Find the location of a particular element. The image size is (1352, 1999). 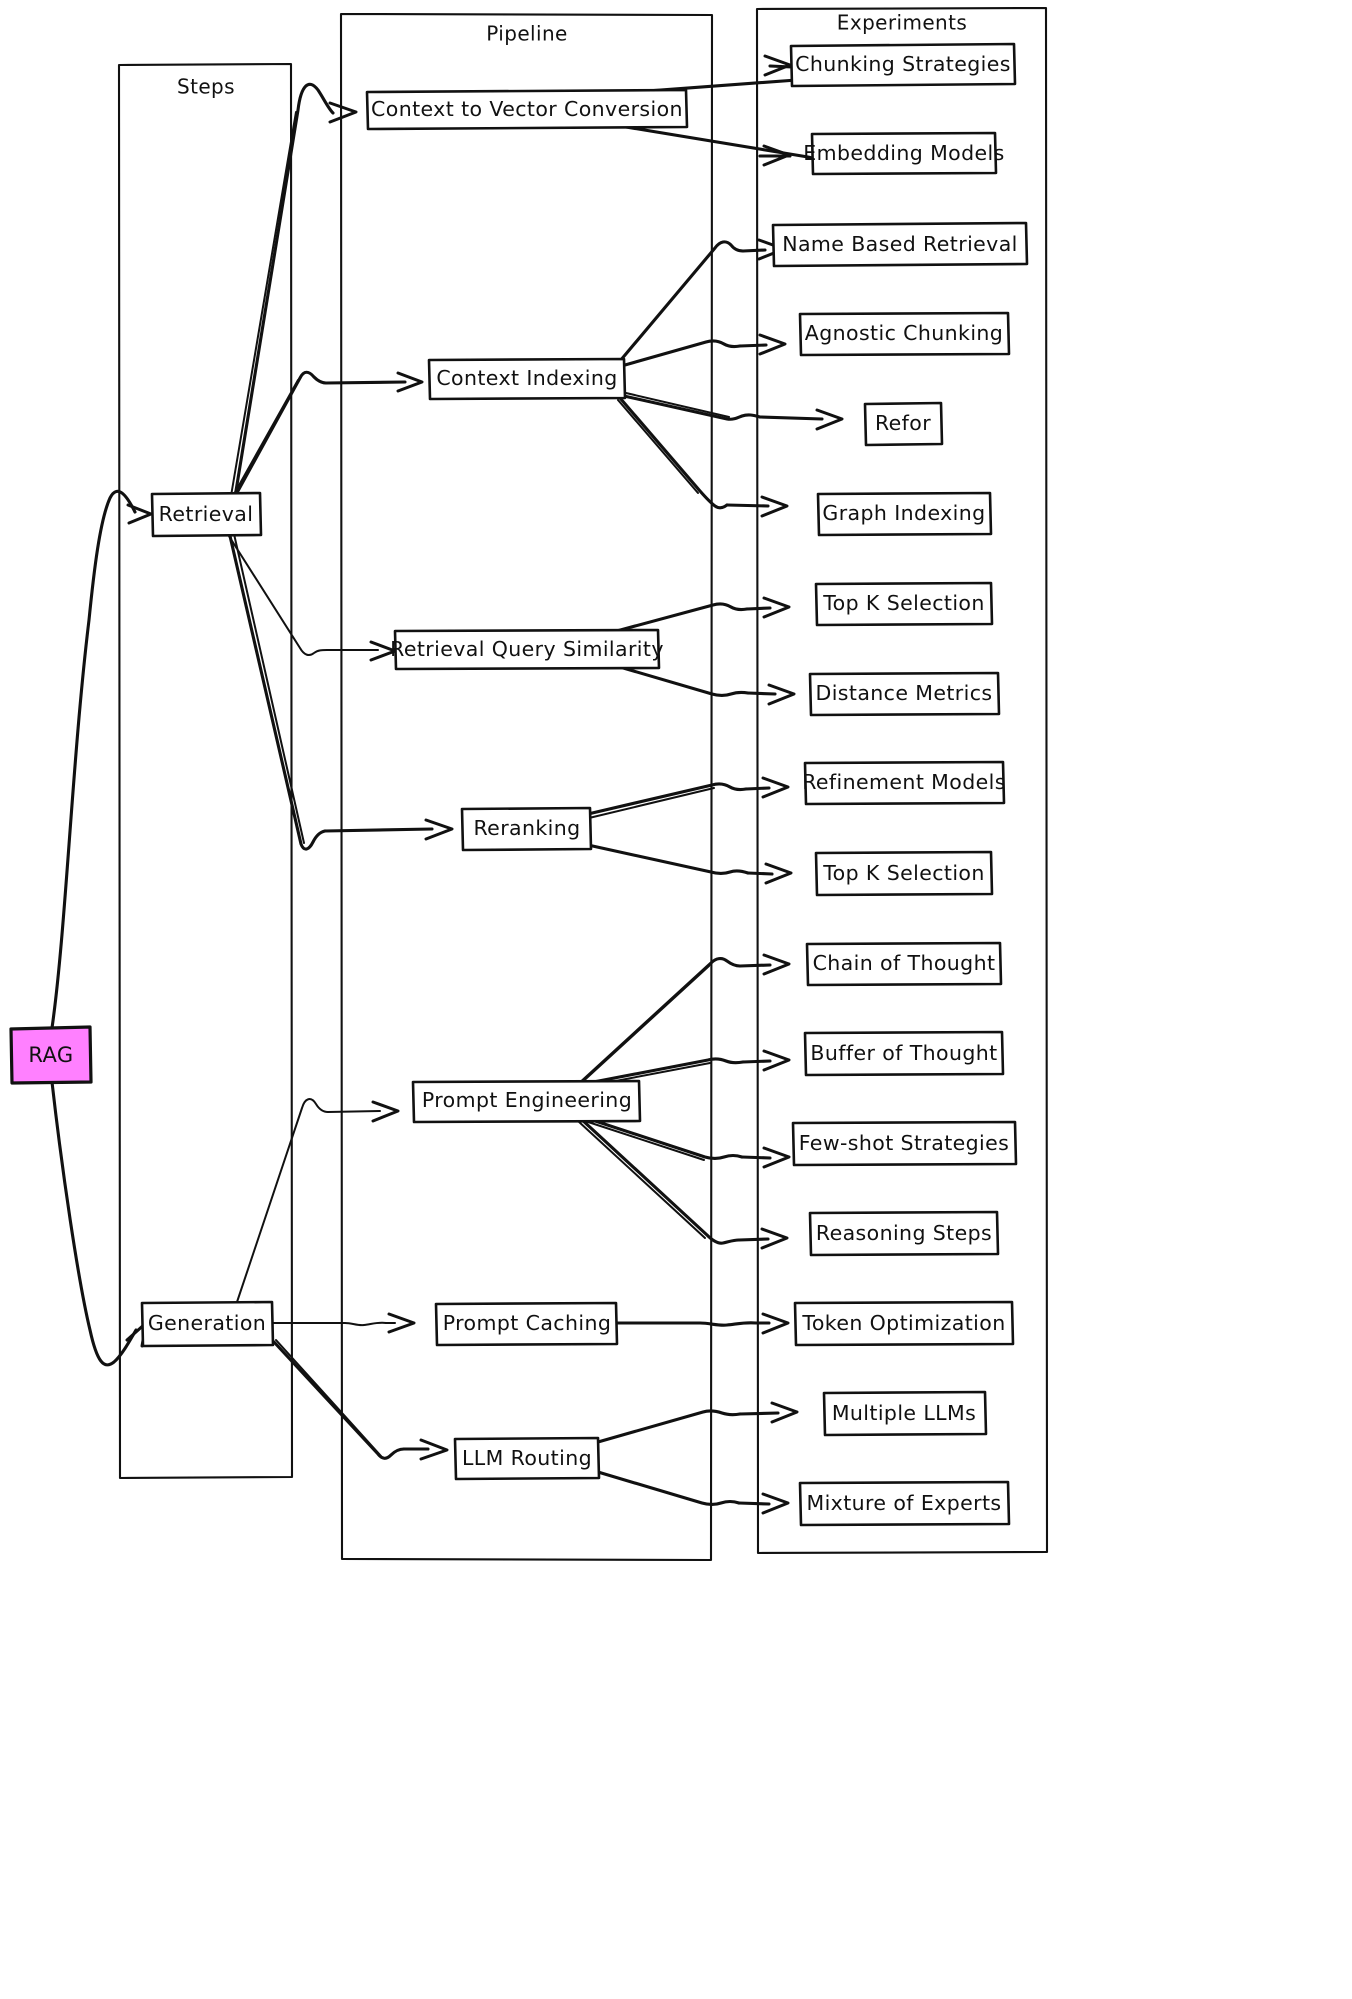

cluster-label-steps: Steps is located at coordinates (206, 87).